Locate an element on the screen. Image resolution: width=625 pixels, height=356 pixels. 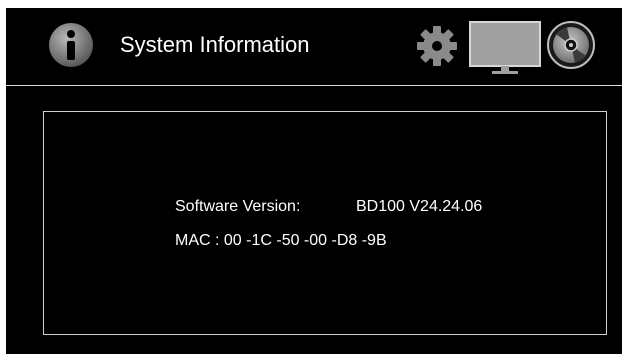
header-divider is located at coordinates (314, 85).